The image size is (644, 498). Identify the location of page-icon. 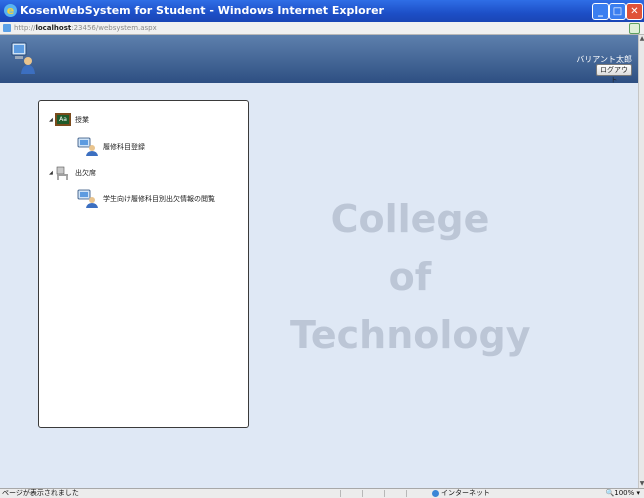
(7, 28).